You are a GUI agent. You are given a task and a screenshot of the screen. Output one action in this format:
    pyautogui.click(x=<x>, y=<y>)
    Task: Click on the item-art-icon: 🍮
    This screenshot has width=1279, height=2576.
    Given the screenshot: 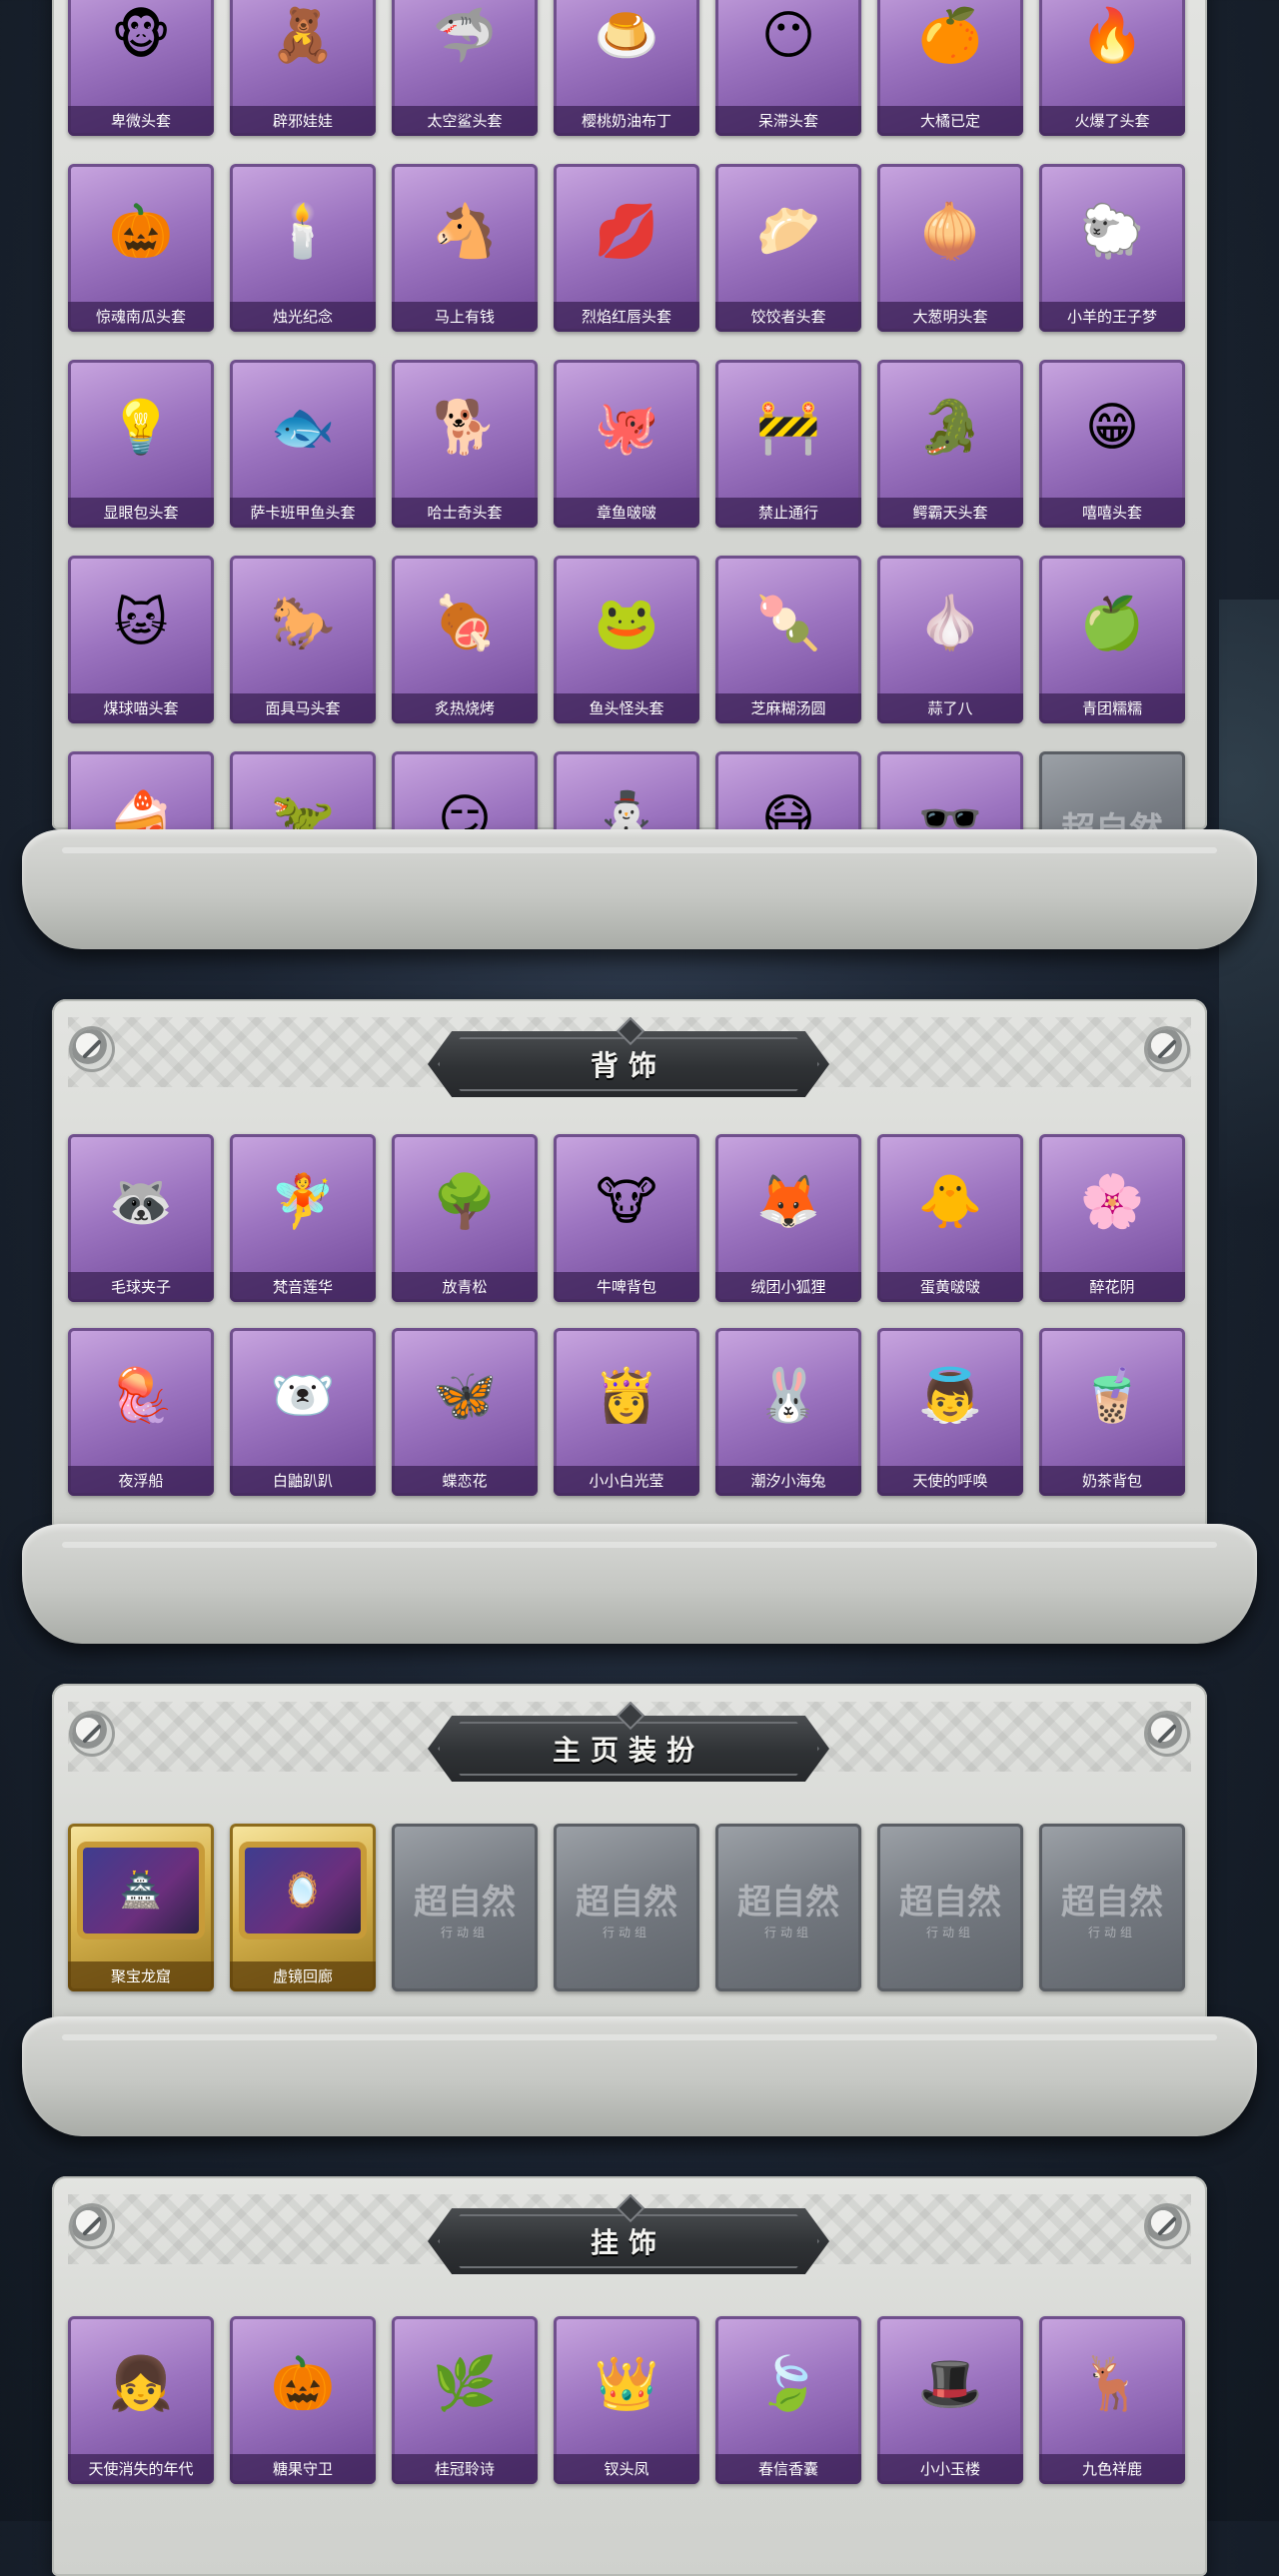 What is the action you would take?
    pyautogui.click(x=626, y=36)
    